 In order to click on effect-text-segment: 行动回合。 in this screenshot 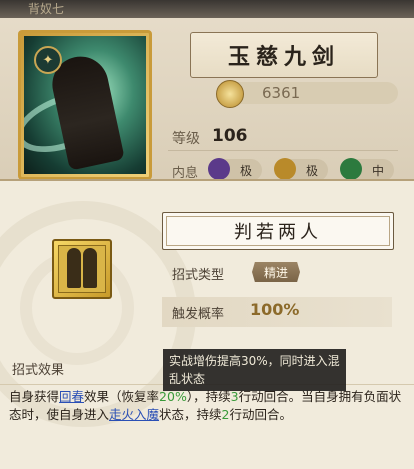, I will do `click(261, 414)`.